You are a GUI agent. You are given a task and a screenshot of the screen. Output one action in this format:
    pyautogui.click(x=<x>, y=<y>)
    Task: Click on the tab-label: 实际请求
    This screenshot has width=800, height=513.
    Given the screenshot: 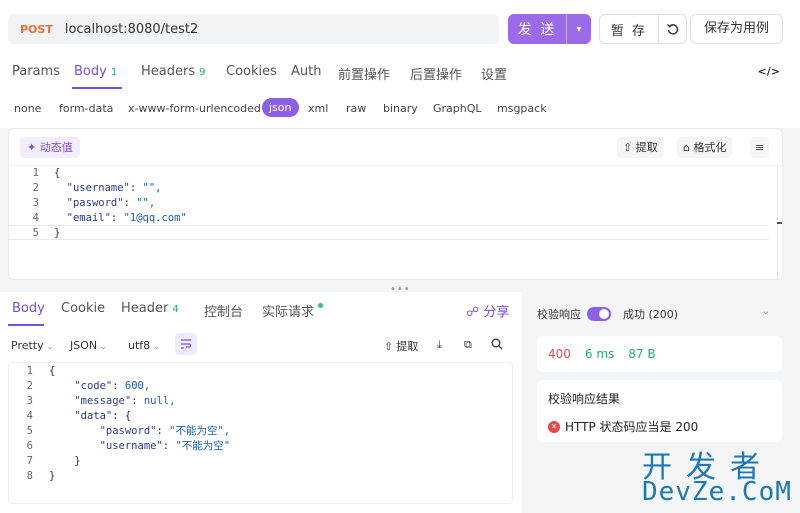 What is the action you would take?
    pyautogui.click(x=288, y=312)
    